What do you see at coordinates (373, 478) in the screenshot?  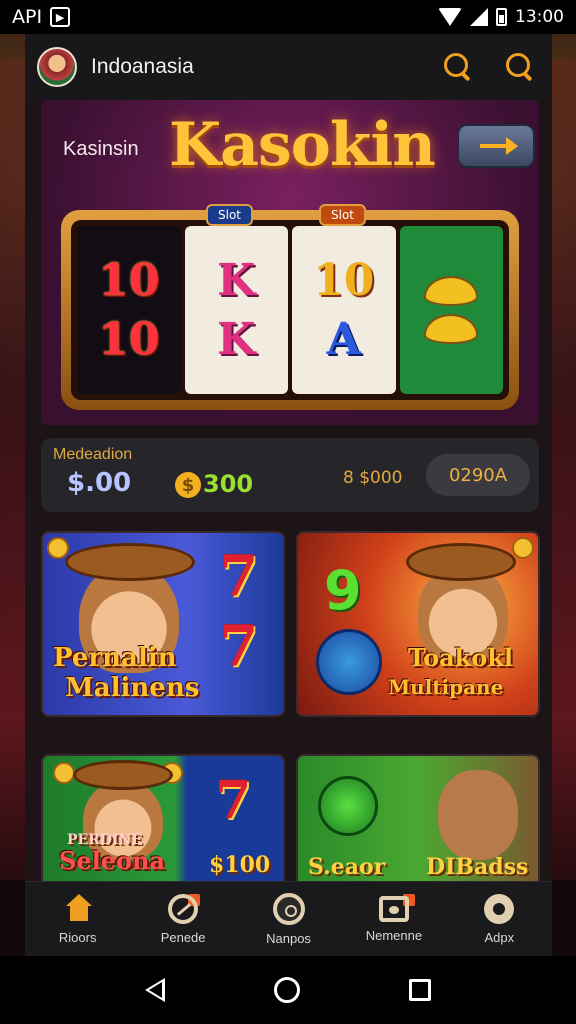 I see `balance-secondary: 8 $000` at bounding box center [373, 478].